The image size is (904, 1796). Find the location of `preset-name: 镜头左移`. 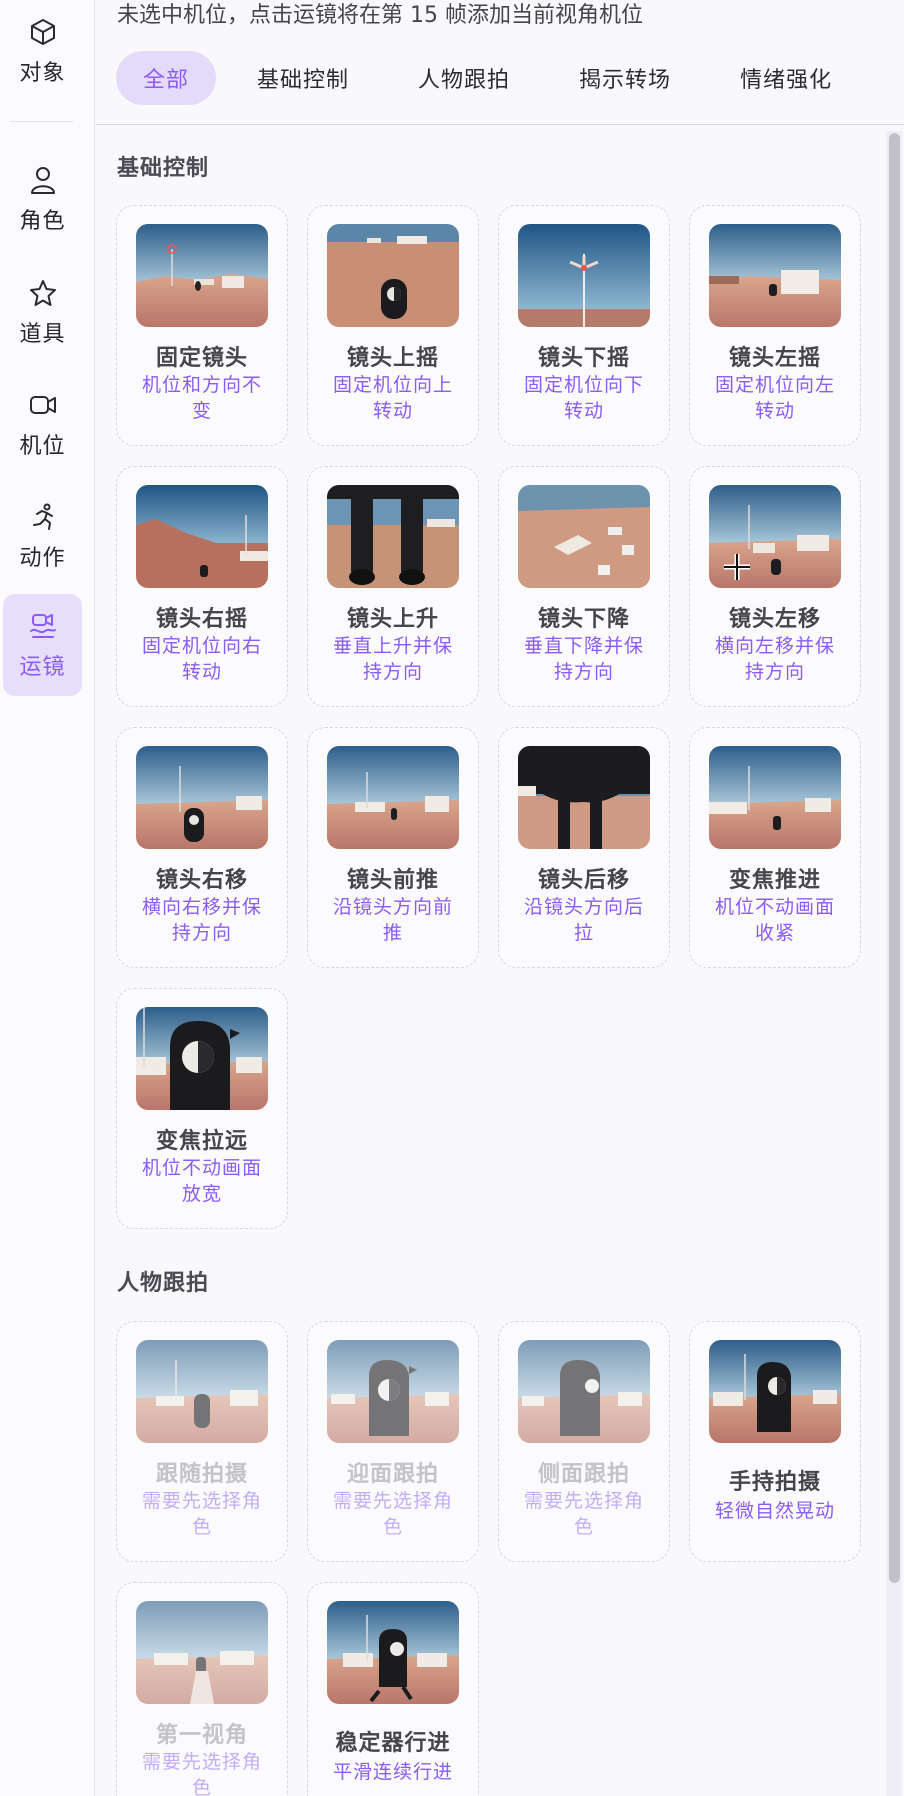

preset-name: 镜头左移 is located at coordinates (774, 619).